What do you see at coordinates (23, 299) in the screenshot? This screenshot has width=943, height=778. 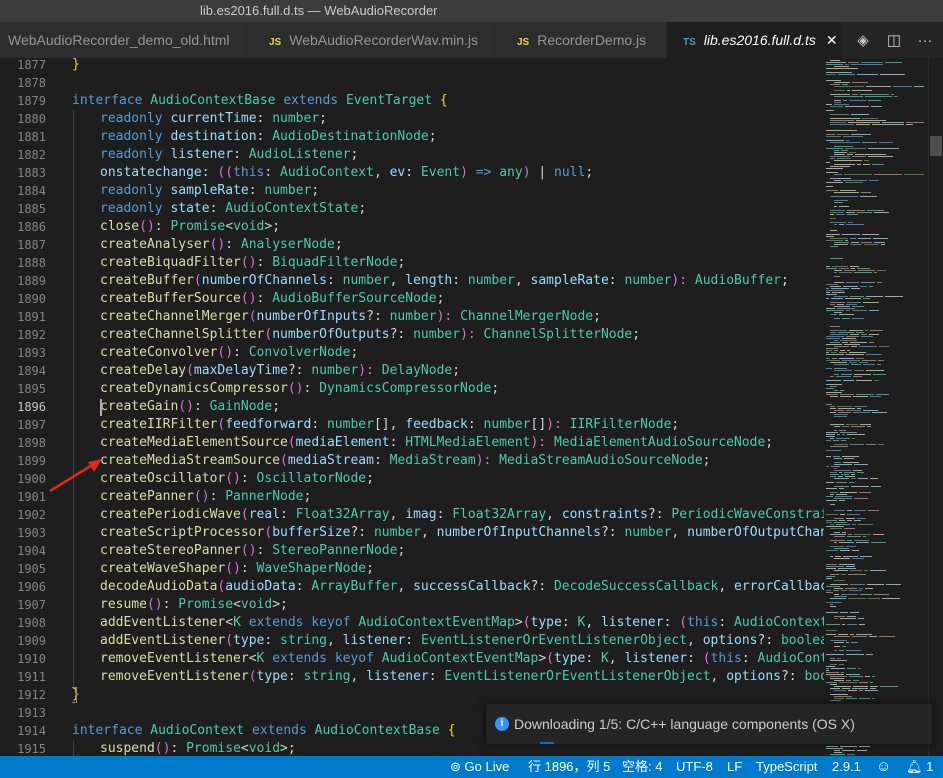 I see `line-number: 1890` at bounding box center [23, 299].